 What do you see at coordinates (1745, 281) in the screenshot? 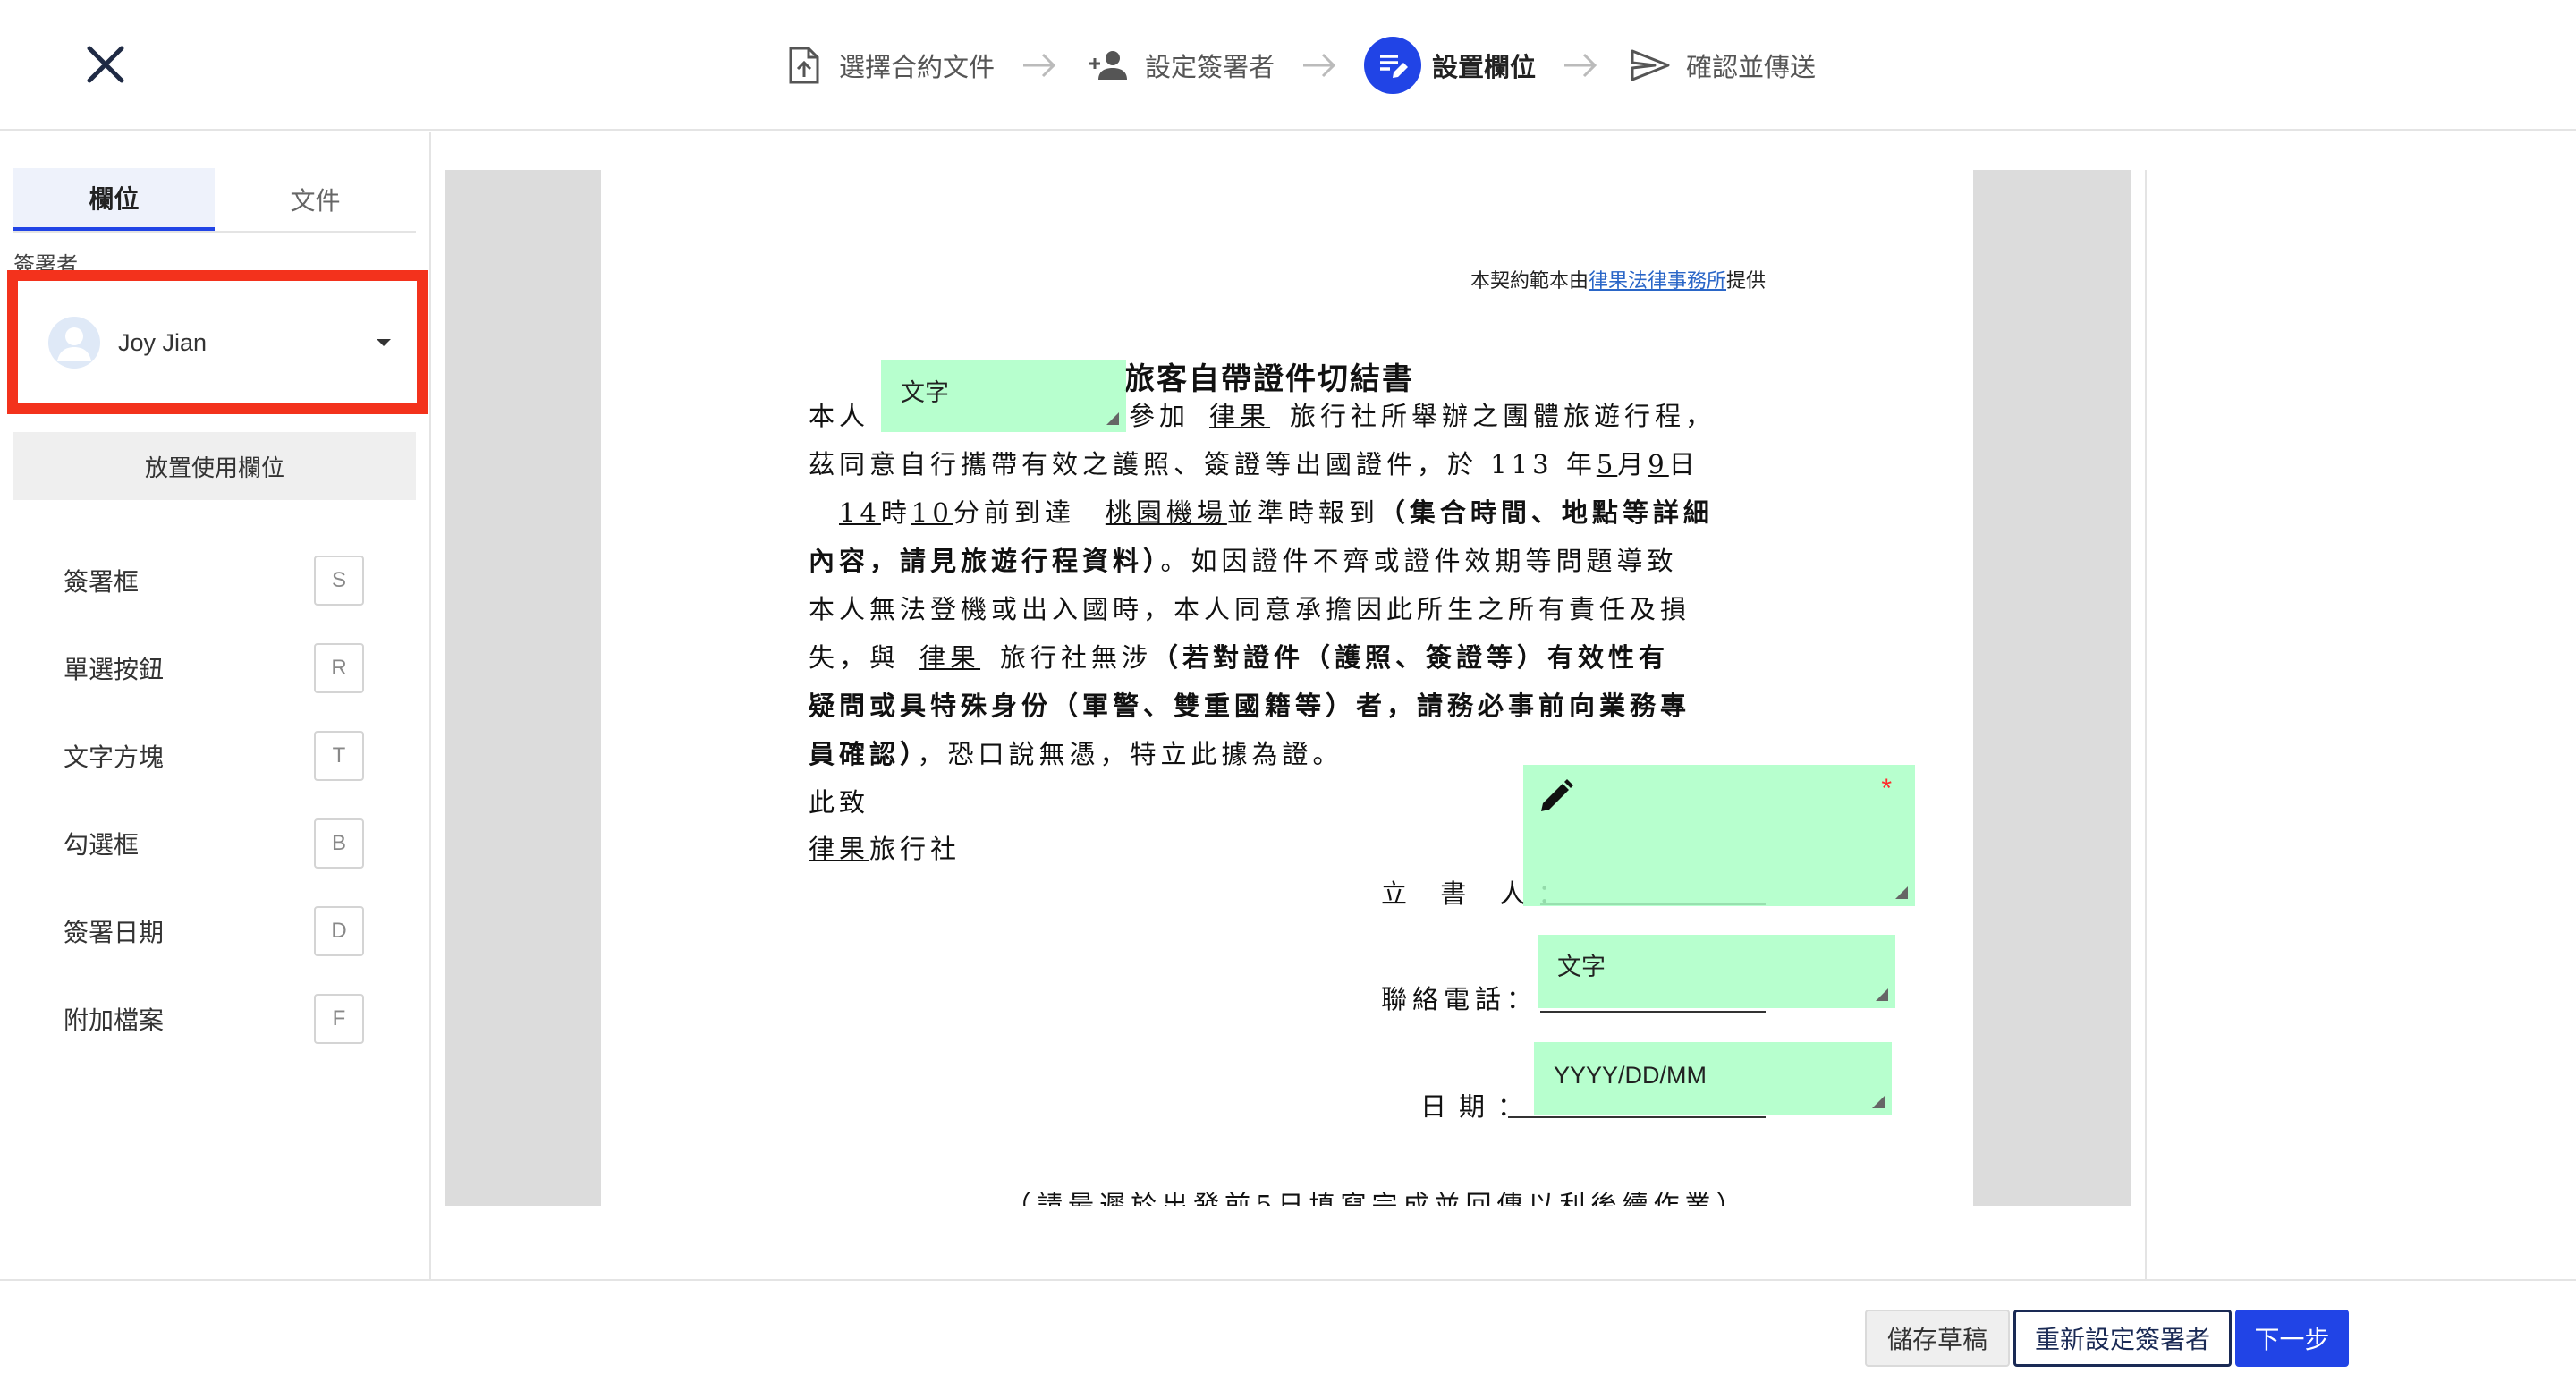
I see `credit-suffix: 提供` at bounding box center [1745, 281].